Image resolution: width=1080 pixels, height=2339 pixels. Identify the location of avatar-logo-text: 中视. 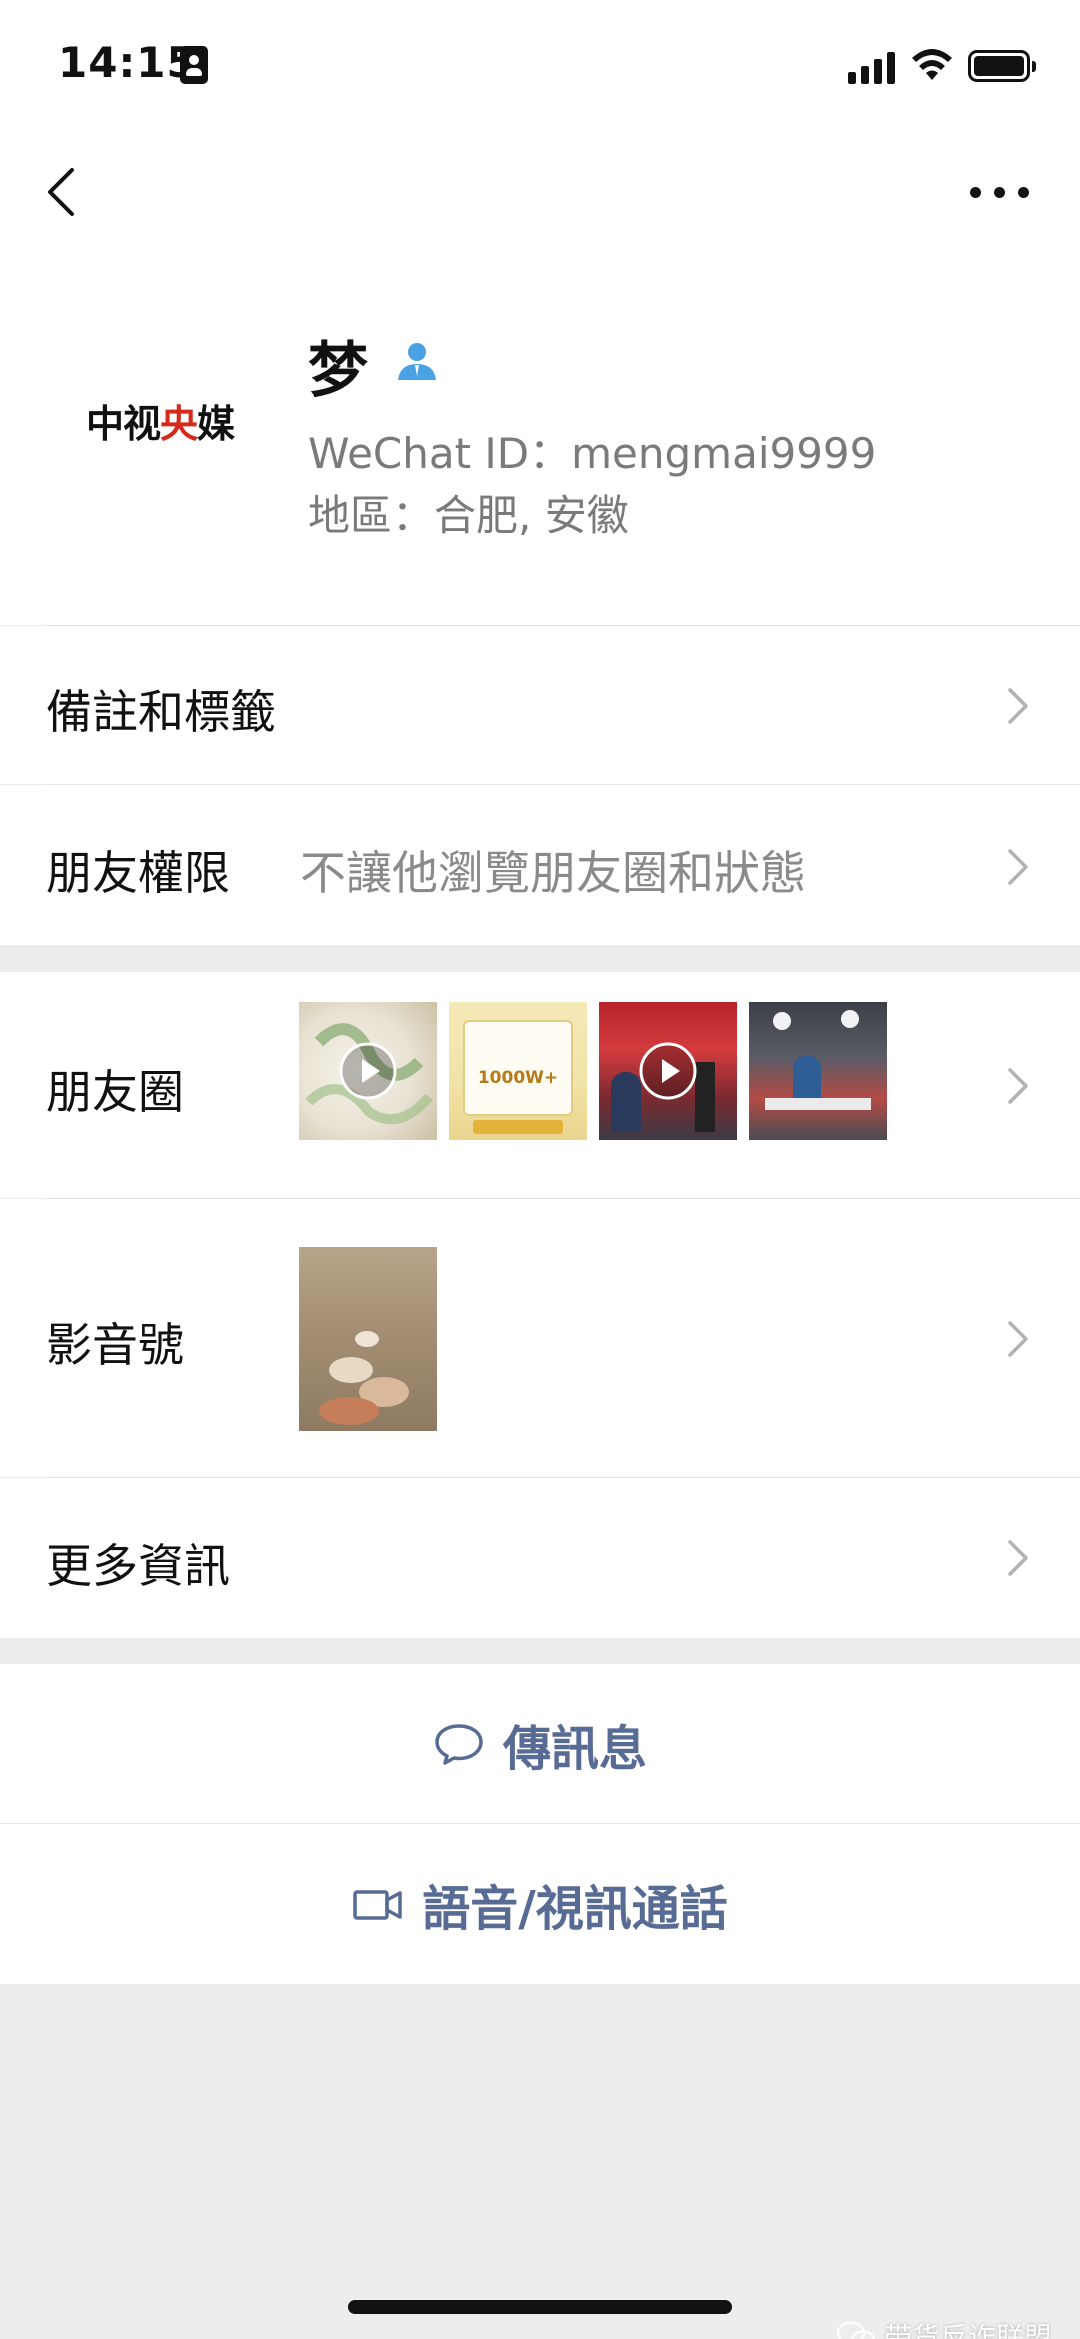
(123, 423).